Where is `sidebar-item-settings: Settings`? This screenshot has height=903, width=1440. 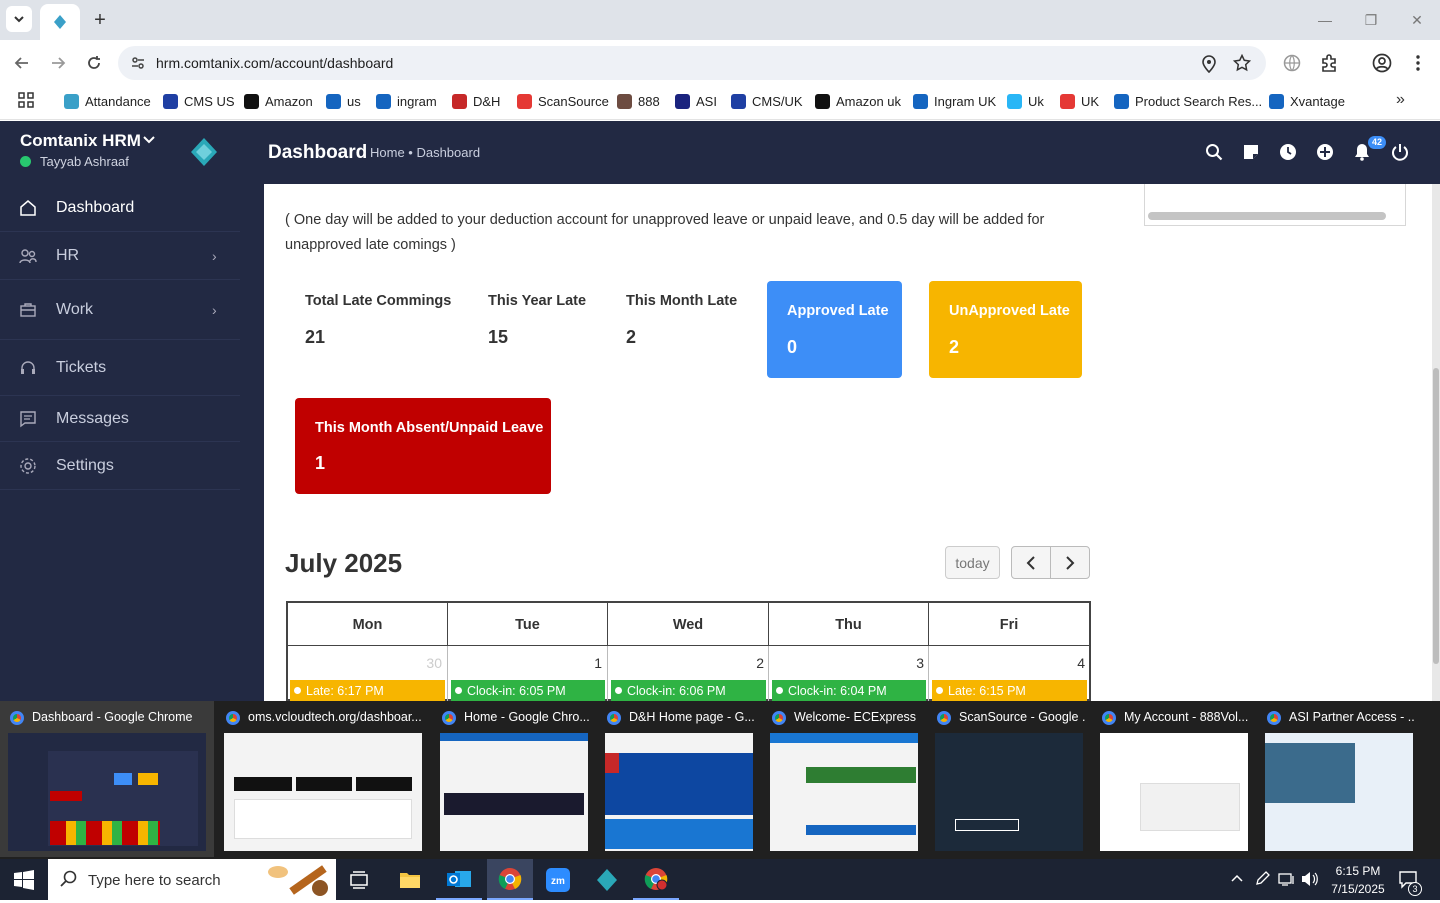
sidebar-item-settings: Settings is located at coordinates (120, 466).